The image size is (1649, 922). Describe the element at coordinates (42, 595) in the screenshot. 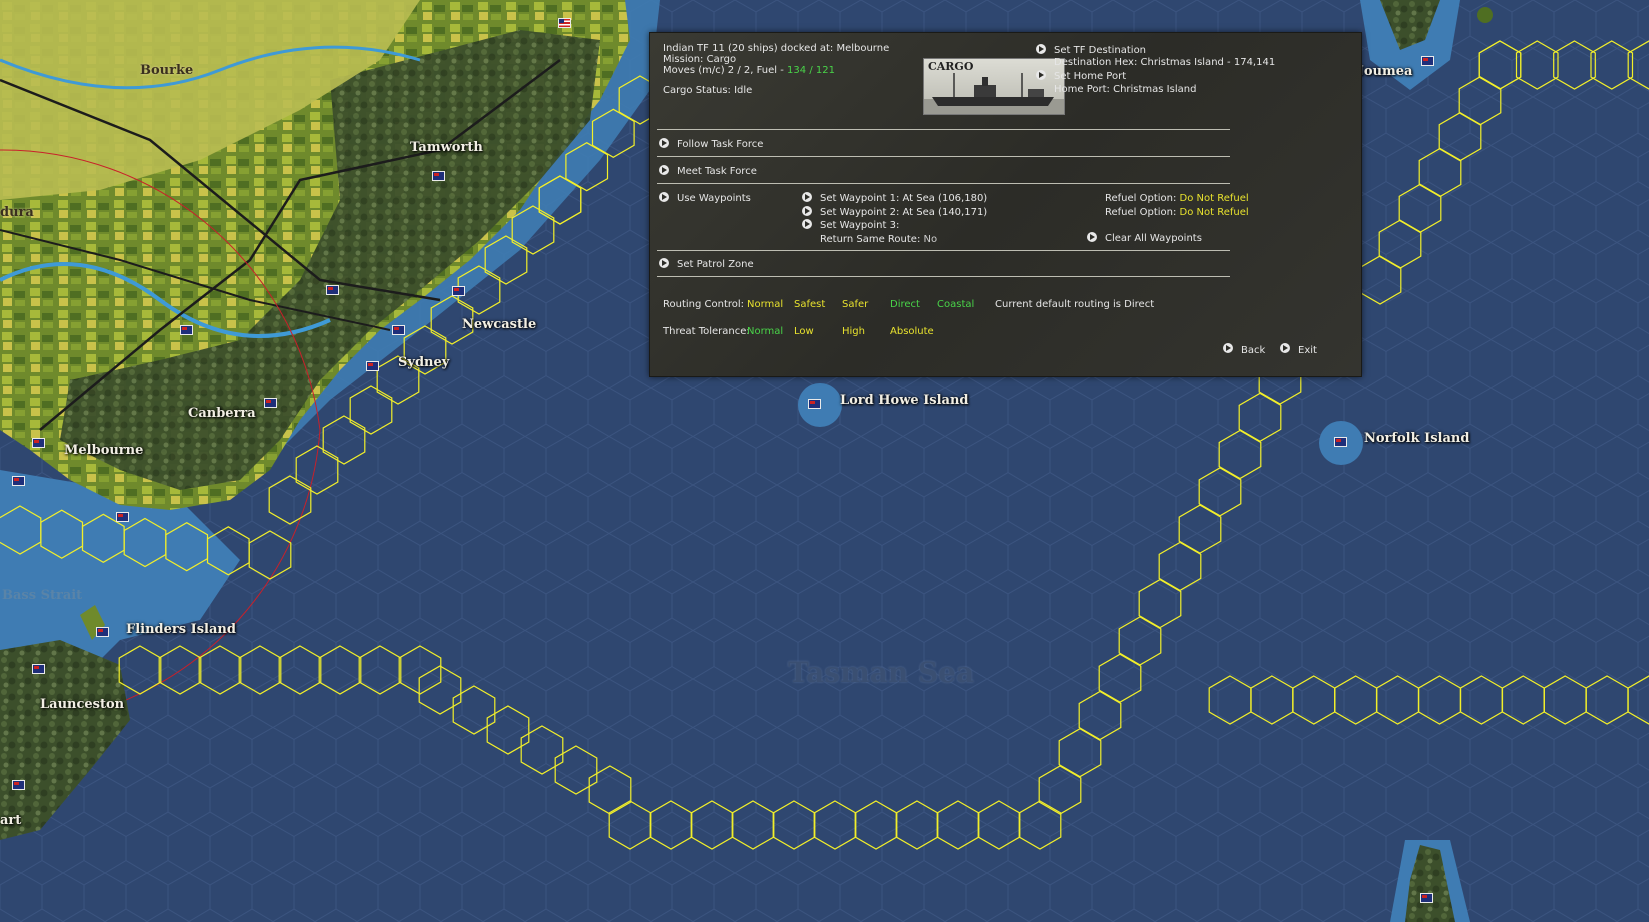

I see `bass-strait-label: Bass Strait` at that location.